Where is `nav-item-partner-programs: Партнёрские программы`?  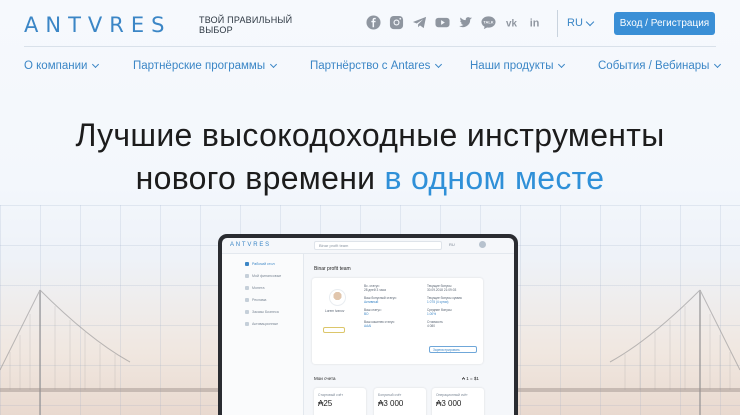
nav-item-partner-programs: Партнёрские программы is located at coordinates (205, 66).